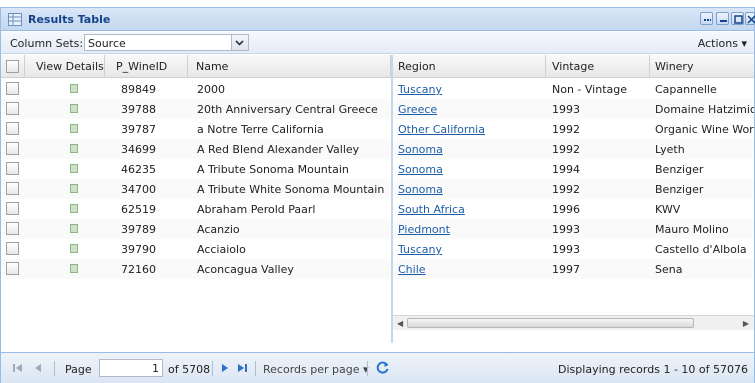 Image resolution: width=755 pixels, height=383 pixels. Describe the element at coordinates (138, 89) in the screenshot. I see `wine-id-cell: 89849` at that location.